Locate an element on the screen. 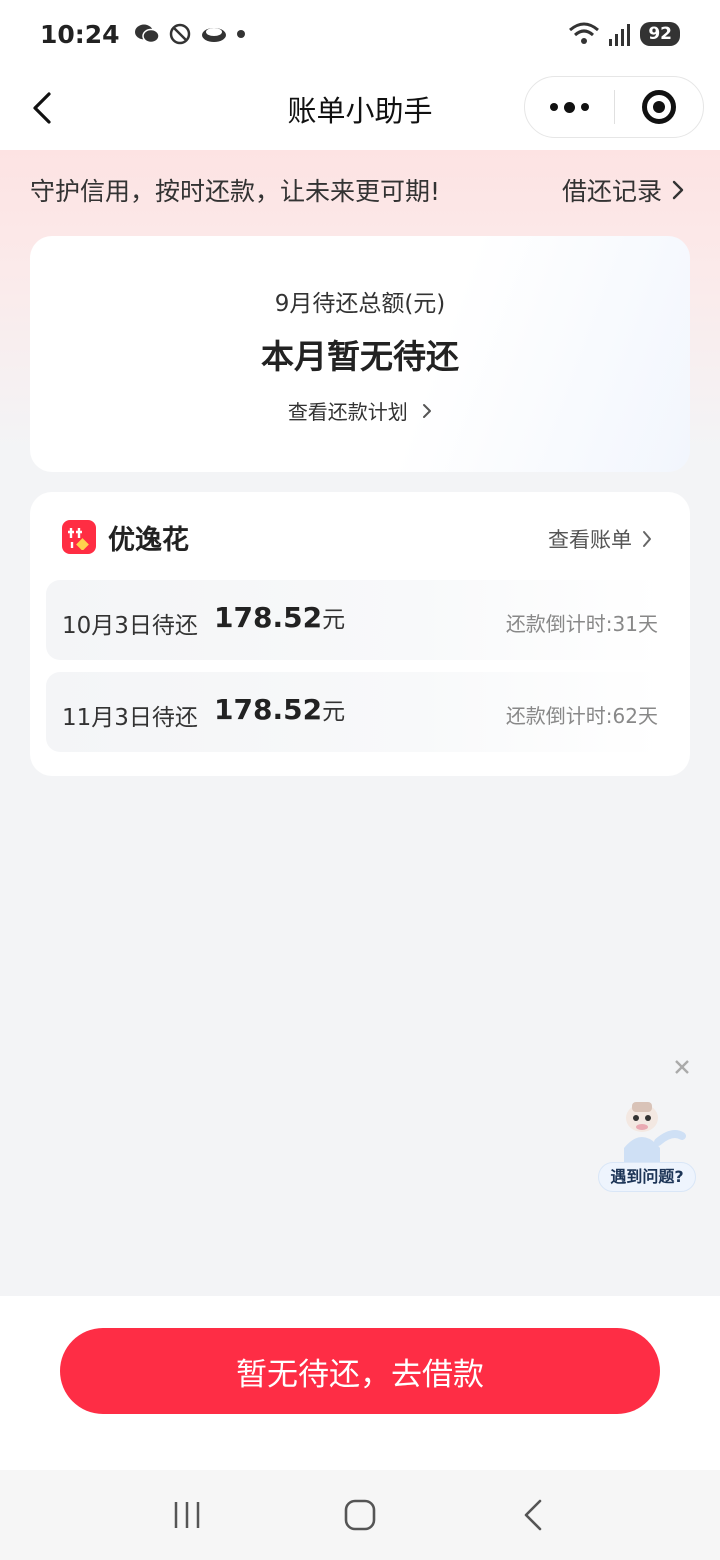  more-icon is located at coordinates (569, 107).